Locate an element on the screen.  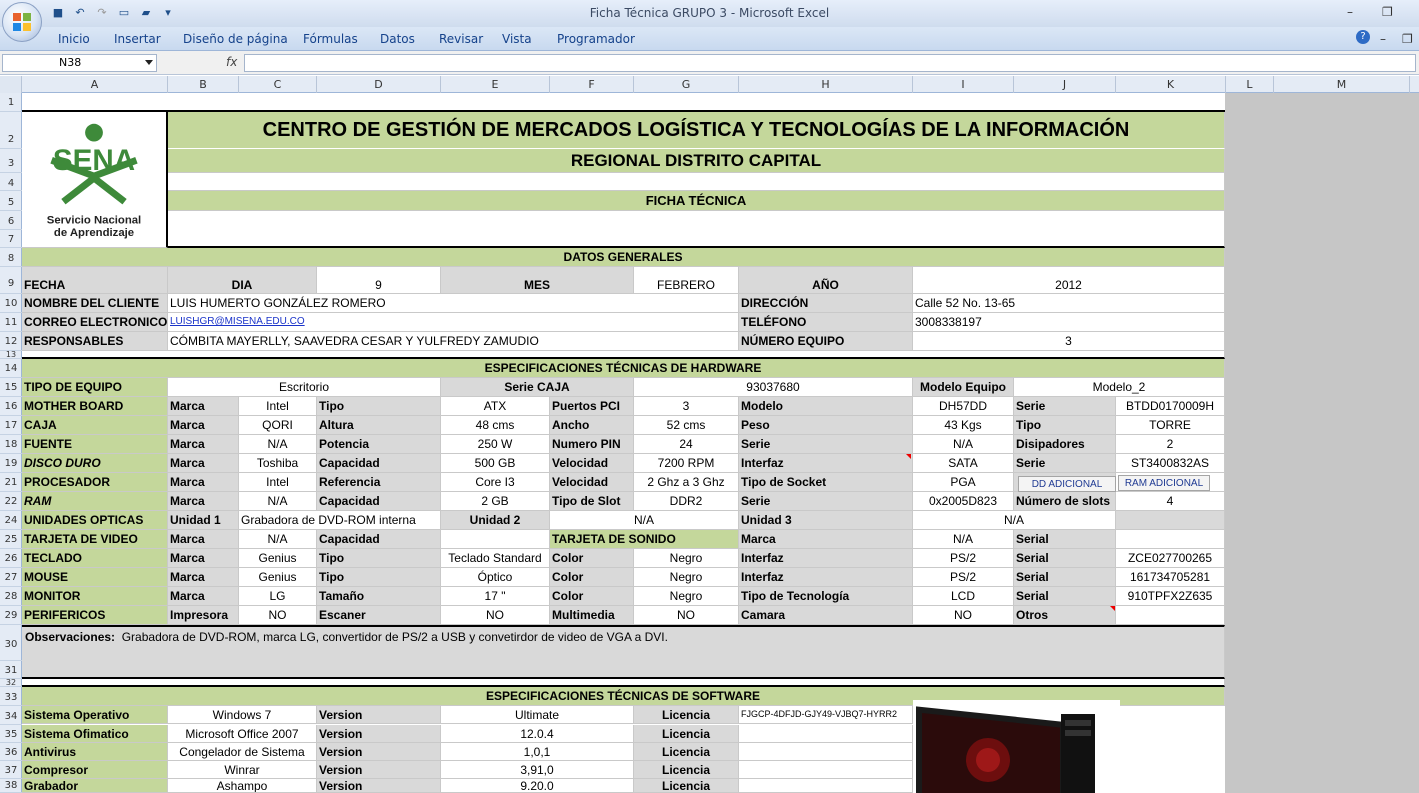
col-header-a: A is located at coordinates (95, 84).